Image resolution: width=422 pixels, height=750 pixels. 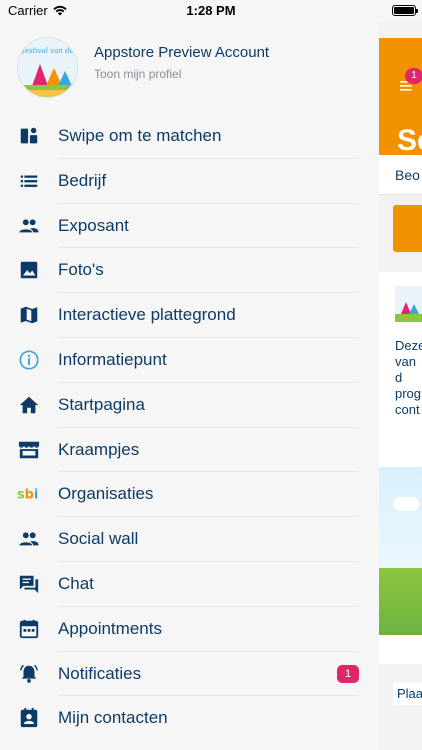 What do you see at coordinates (189, 539) in the screenshot?
I see `menu-item-social-wall: Social wall` at bounding box center [189, 539].